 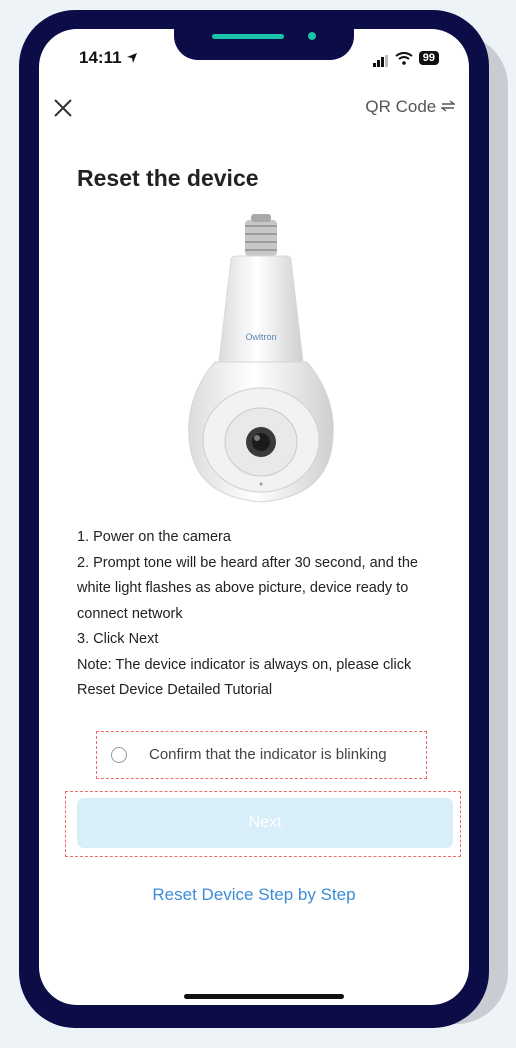 What do you see at coordinates (312, 36) in the screenshot?
I see `camera-dot` at bounding box center [312, 36].